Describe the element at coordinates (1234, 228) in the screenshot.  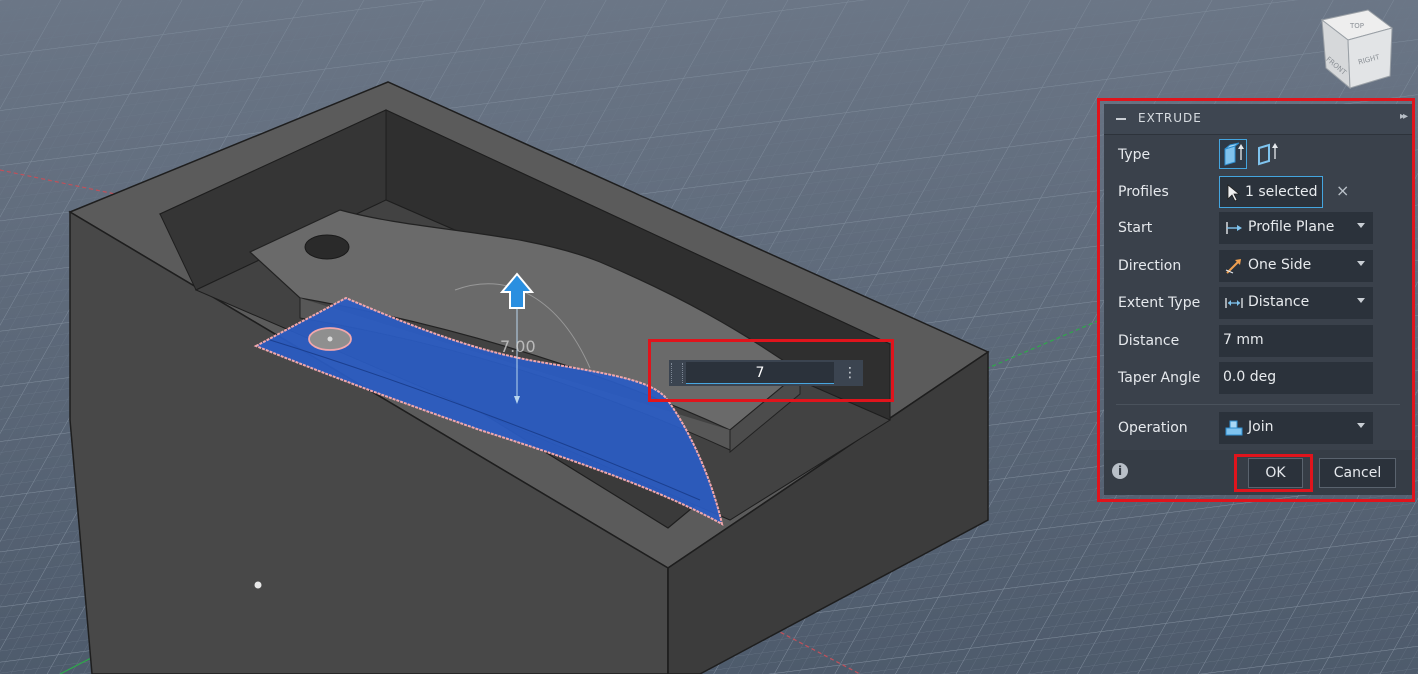
I see `profile-plane-icon` at that location.